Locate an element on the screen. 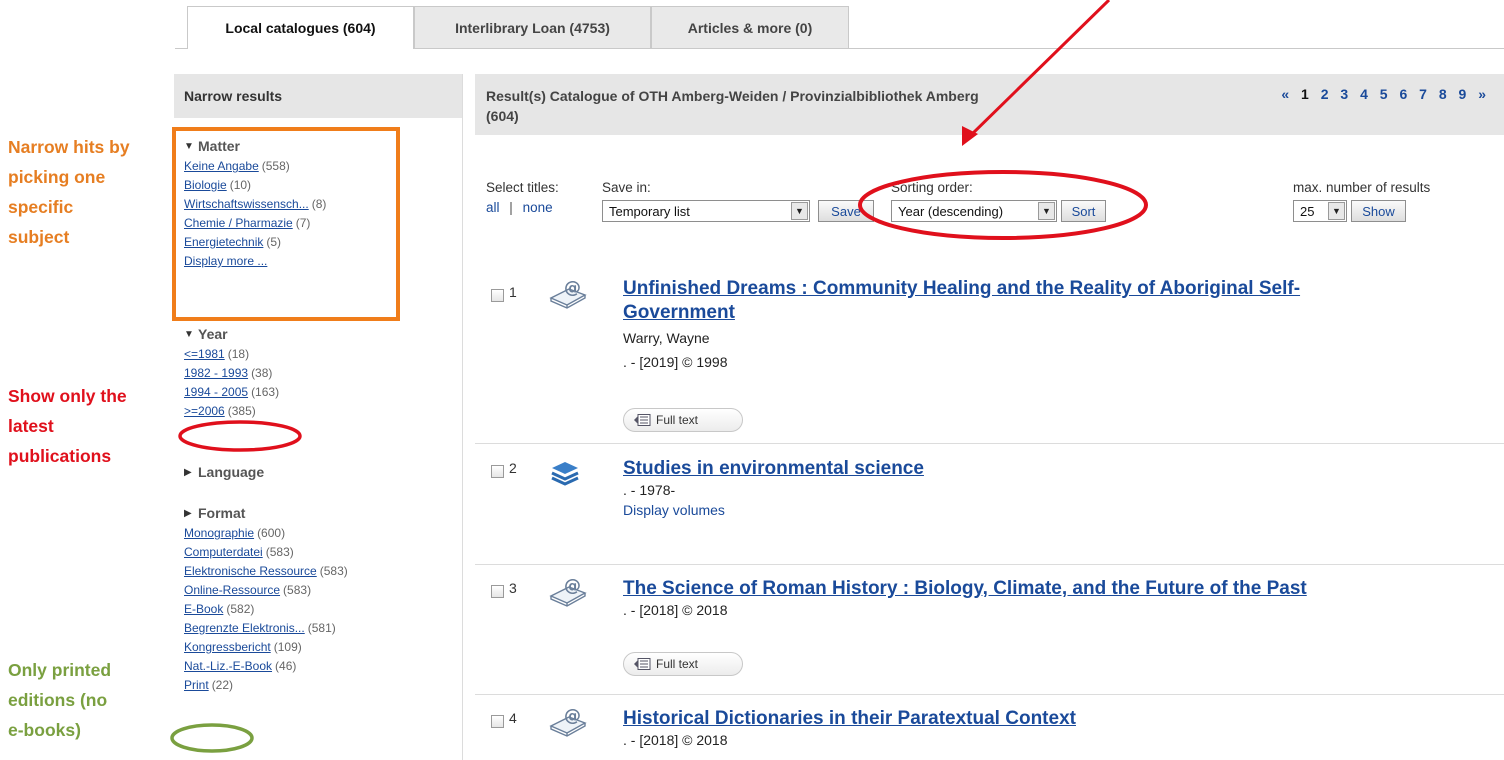  facet-language-title: Language is located at coordinates (231, 472).